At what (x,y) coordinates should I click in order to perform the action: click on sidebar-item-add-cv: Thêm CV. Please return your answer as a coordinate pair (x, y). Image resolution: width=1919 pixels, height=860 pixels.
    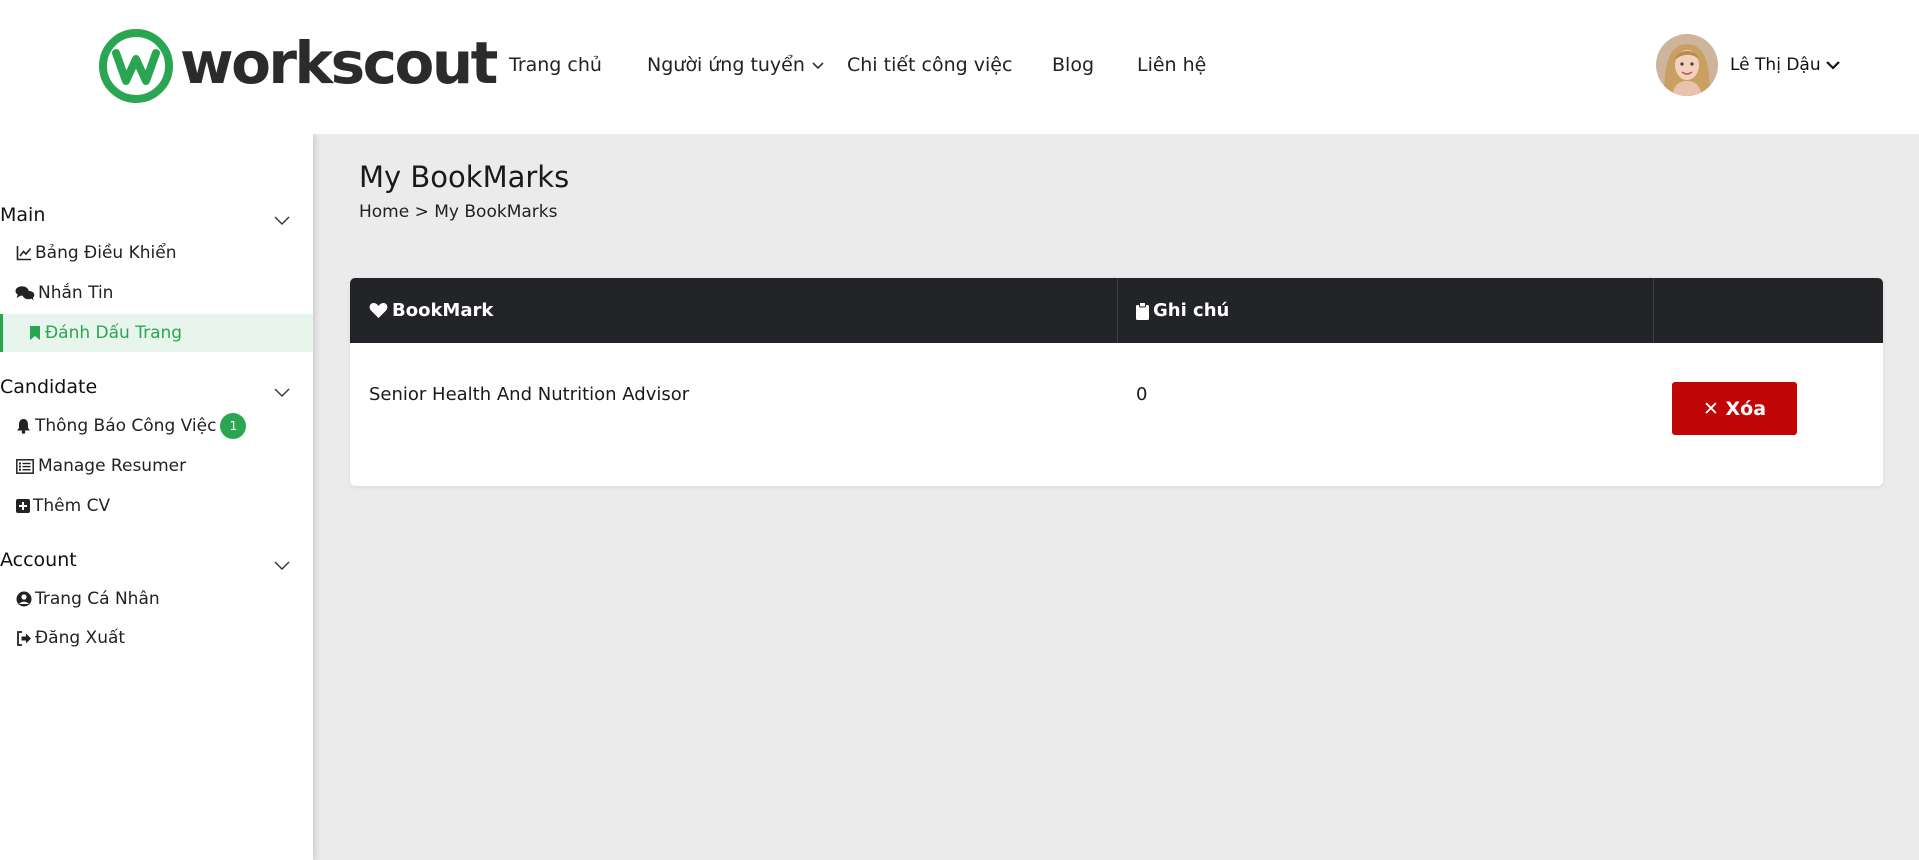
    Looking at the image, I should click on (156, 506).